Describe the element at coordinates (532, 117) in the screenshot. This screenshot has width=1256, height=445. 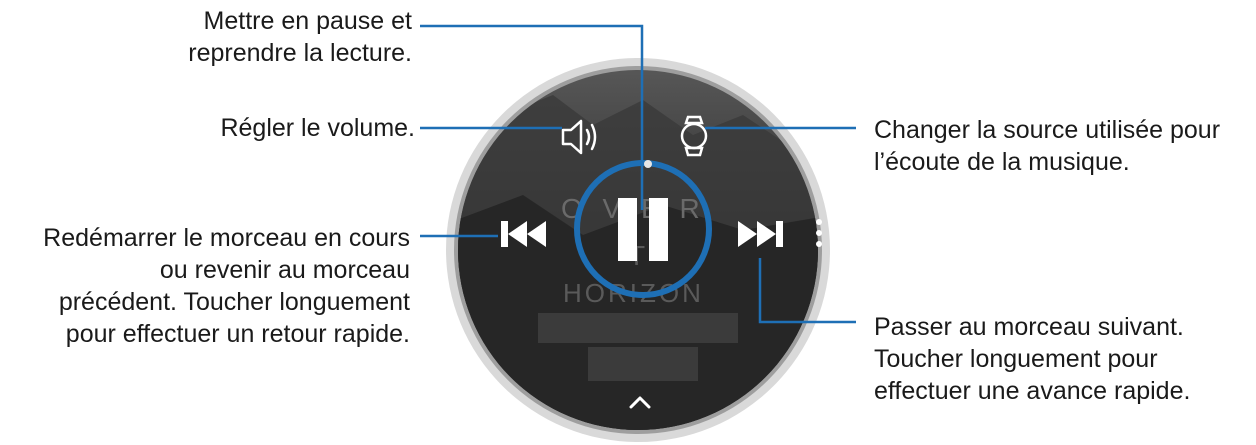
I see `line-pause` at that location.